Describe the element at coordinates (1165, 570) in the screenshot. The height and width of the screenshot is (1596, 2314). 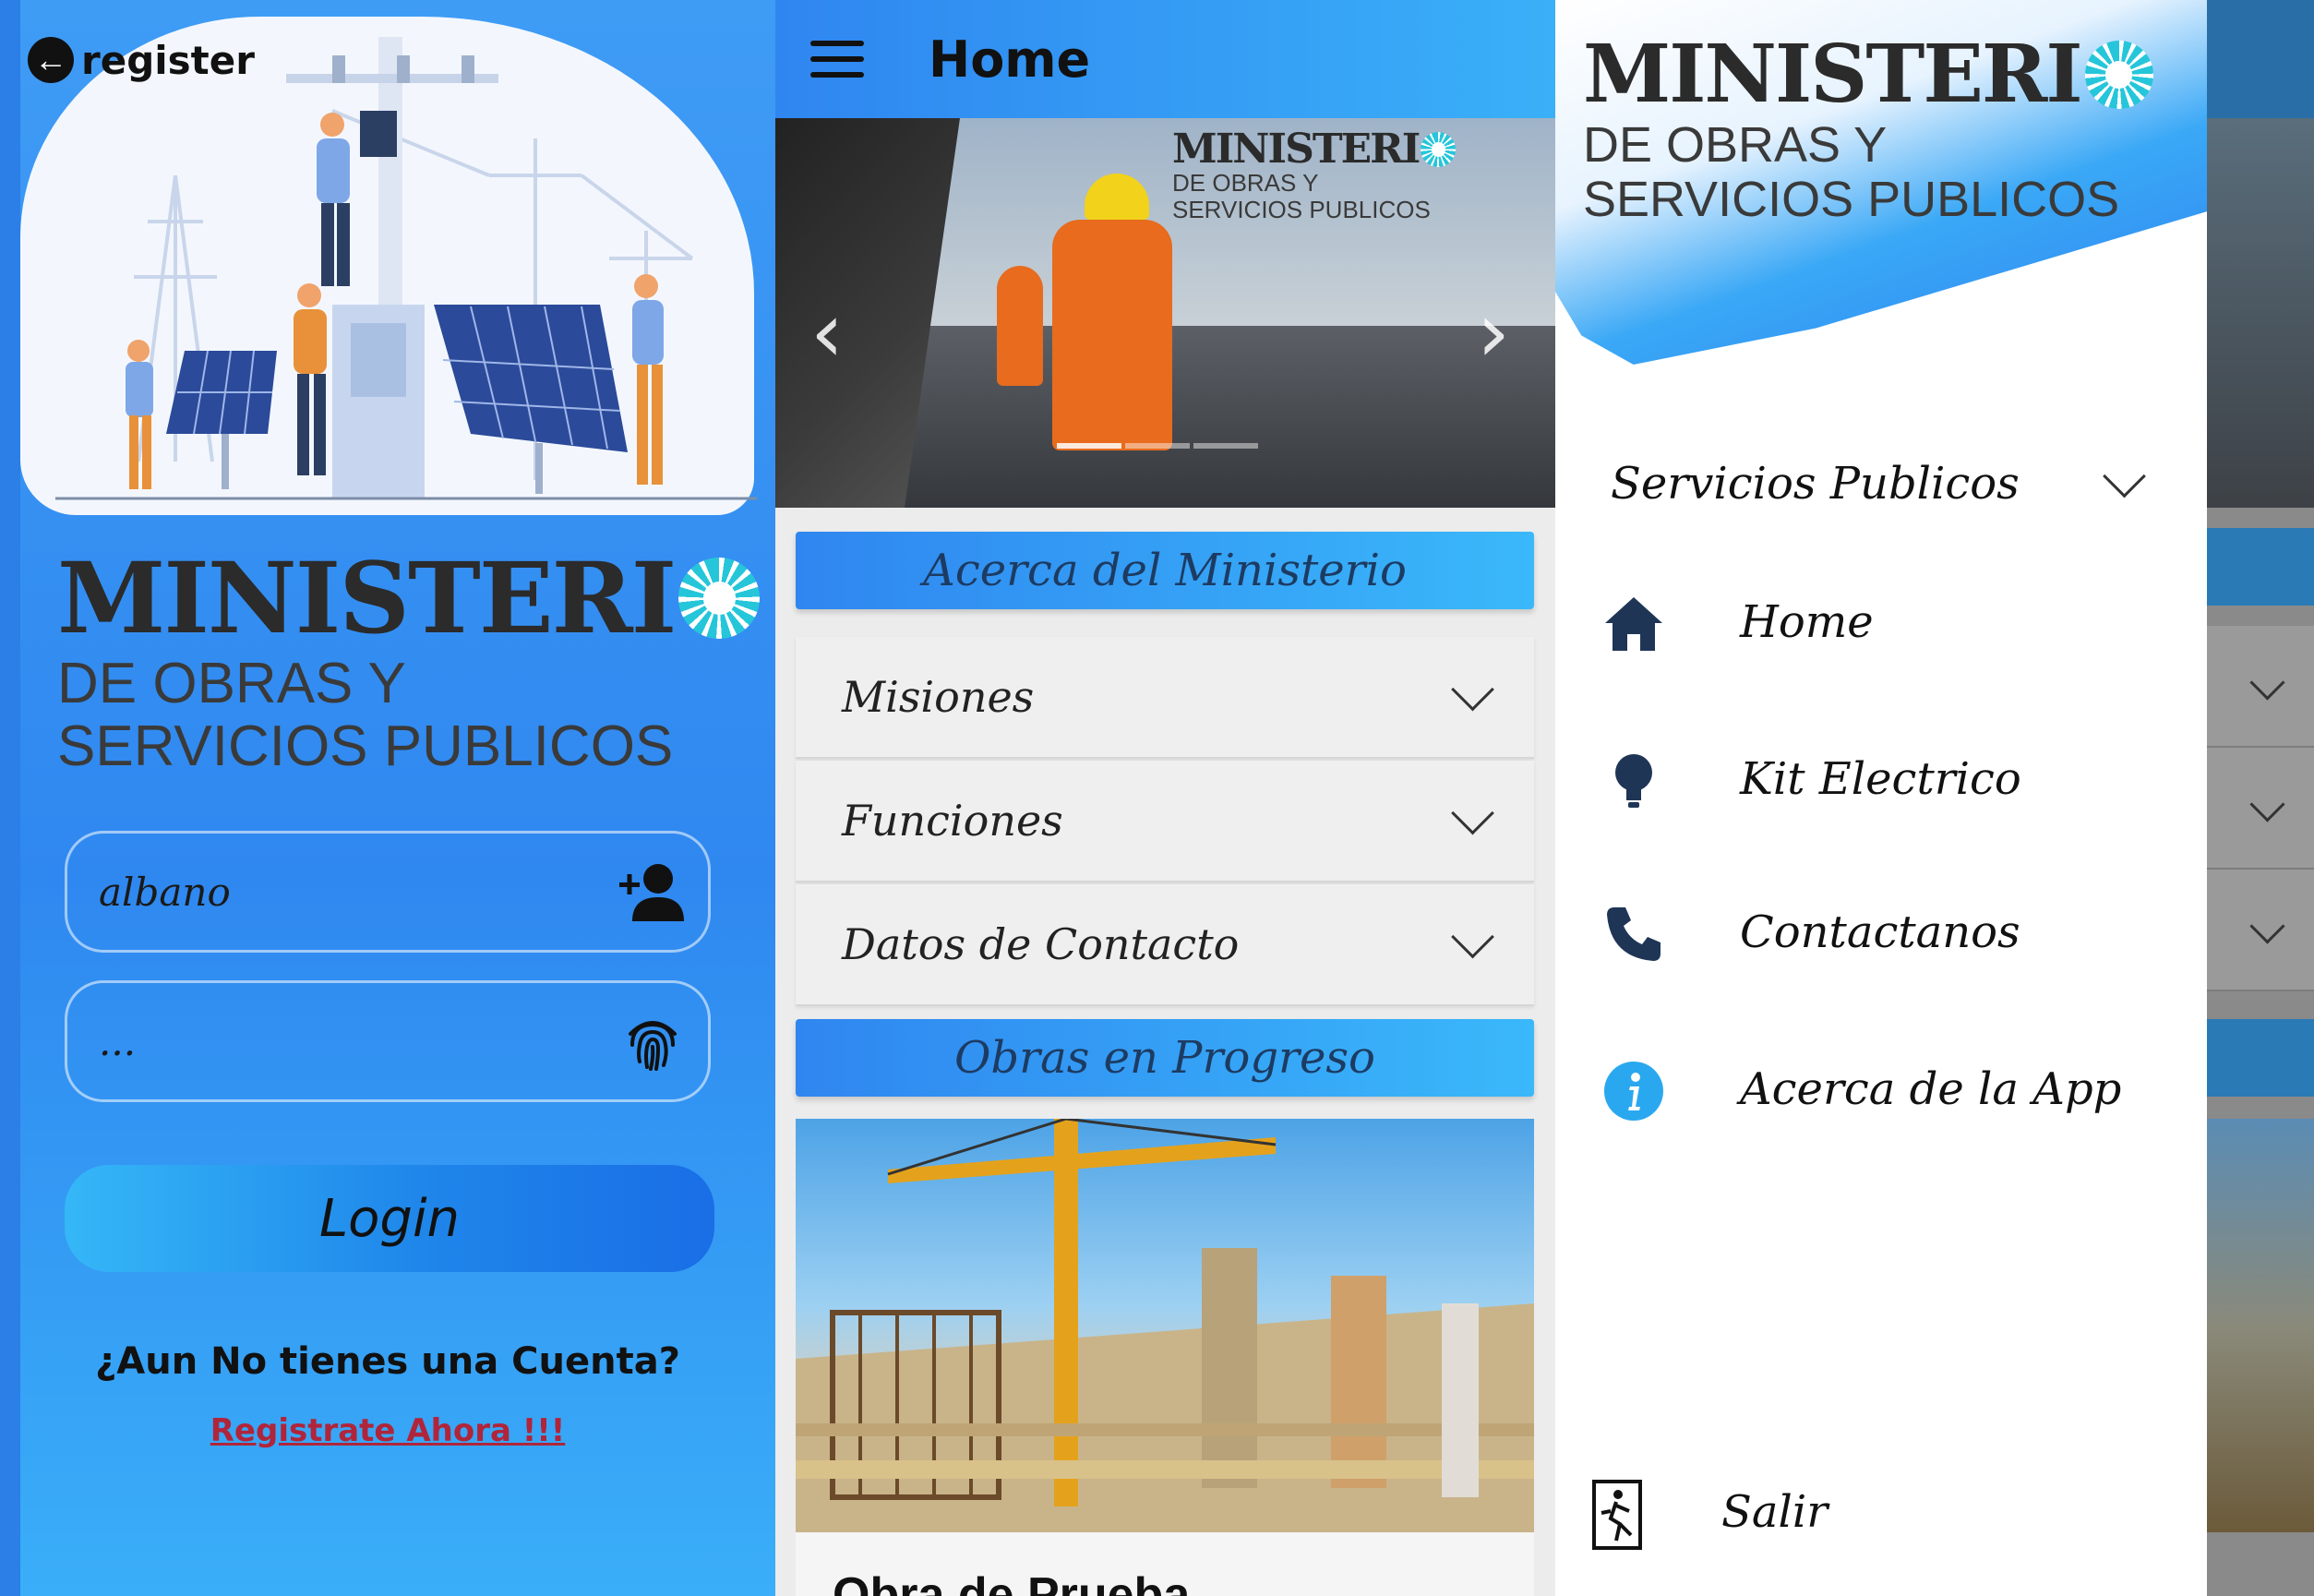
I see `section-header-about: Acerca del Ministerio` at that location.